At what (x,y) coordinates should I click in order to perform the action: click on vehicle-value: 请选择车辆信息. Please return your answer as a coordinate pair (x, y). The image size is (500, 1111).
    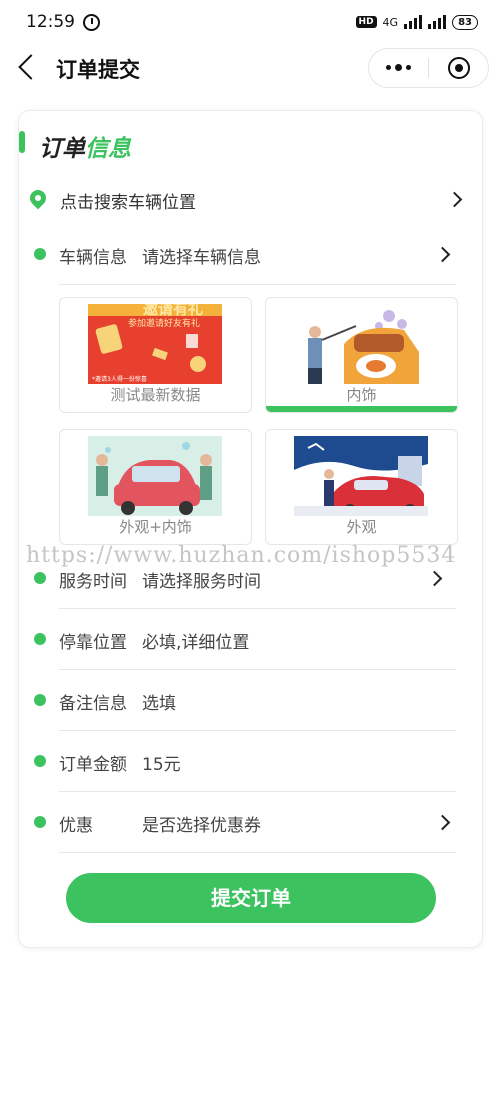
    Looking at the image, I should click on (201, 258).